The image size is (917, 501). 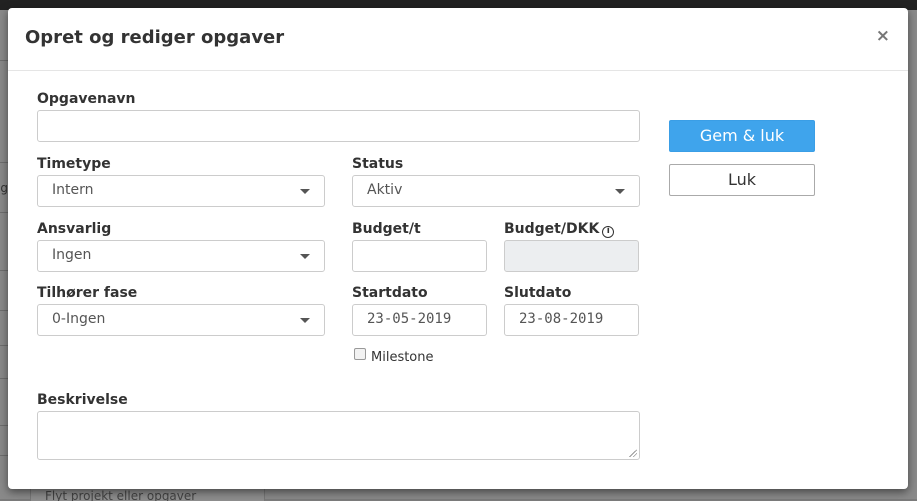 What do you see at coordinates (181, 256) in the screenshot?
I see `responsible-select: Ingen` at bounding box center [181, 256].